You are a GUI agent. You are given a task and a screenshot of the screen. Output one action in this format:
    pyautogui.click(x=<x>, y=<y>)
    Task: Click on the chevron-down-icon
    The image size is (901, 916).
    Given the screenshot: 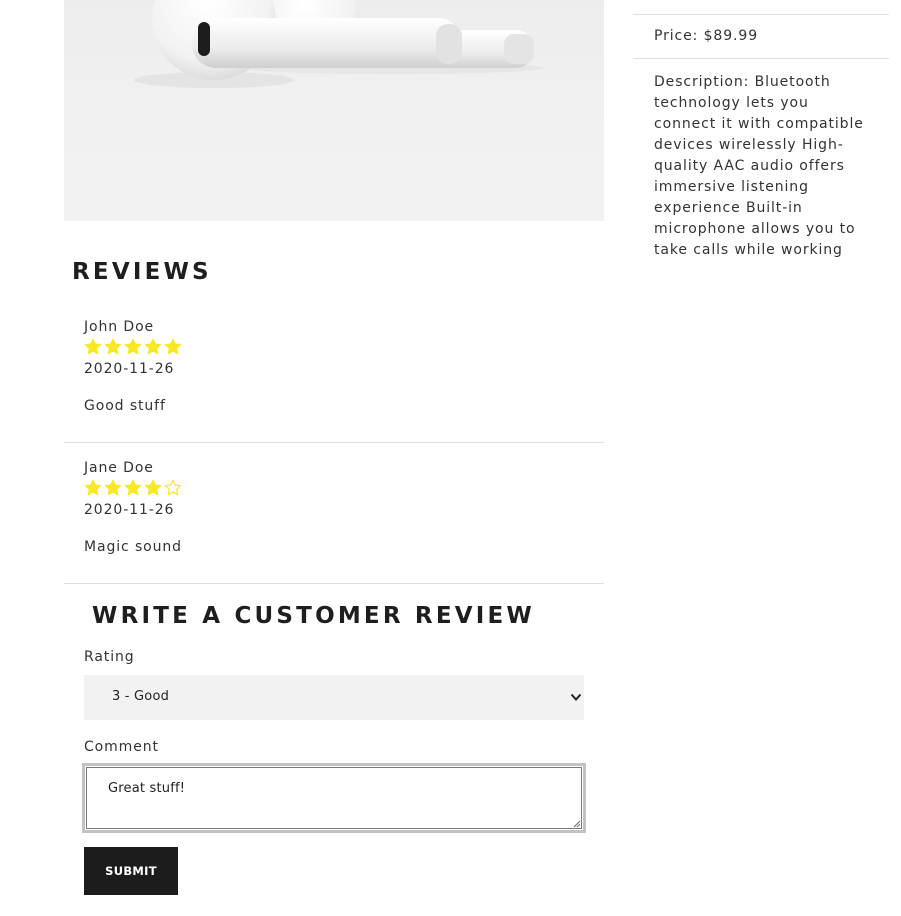 What is the action you would take?
    pyautogui.click(x=576, y=697)
    